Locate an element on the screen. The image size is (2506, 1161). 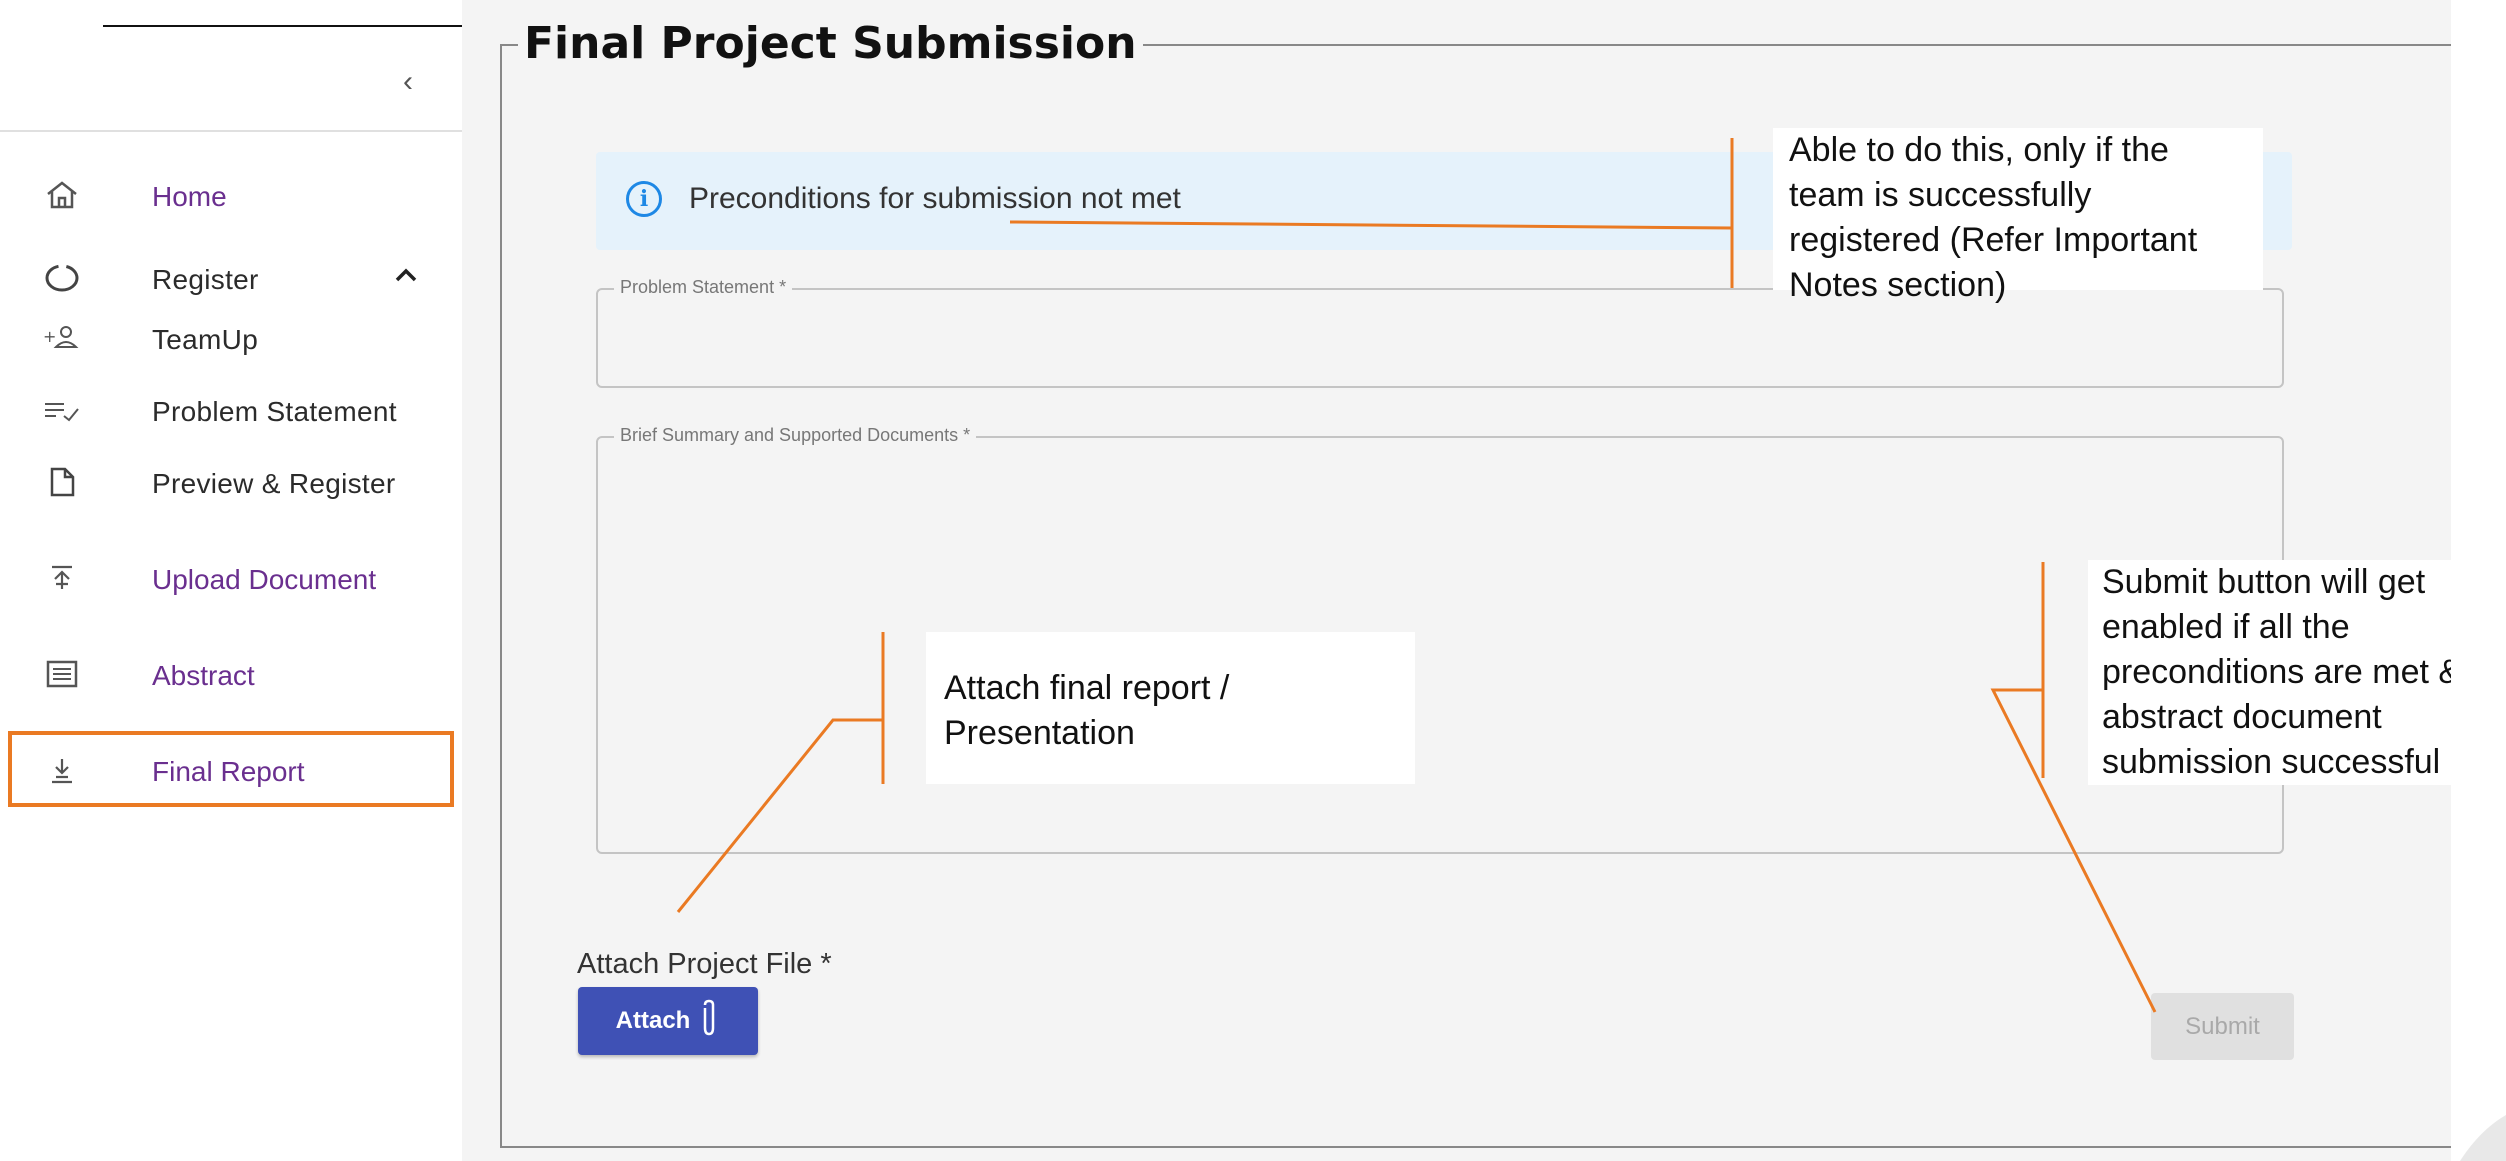
sidebar-item-abstract: Abstract is located at coordinates (231, 674).